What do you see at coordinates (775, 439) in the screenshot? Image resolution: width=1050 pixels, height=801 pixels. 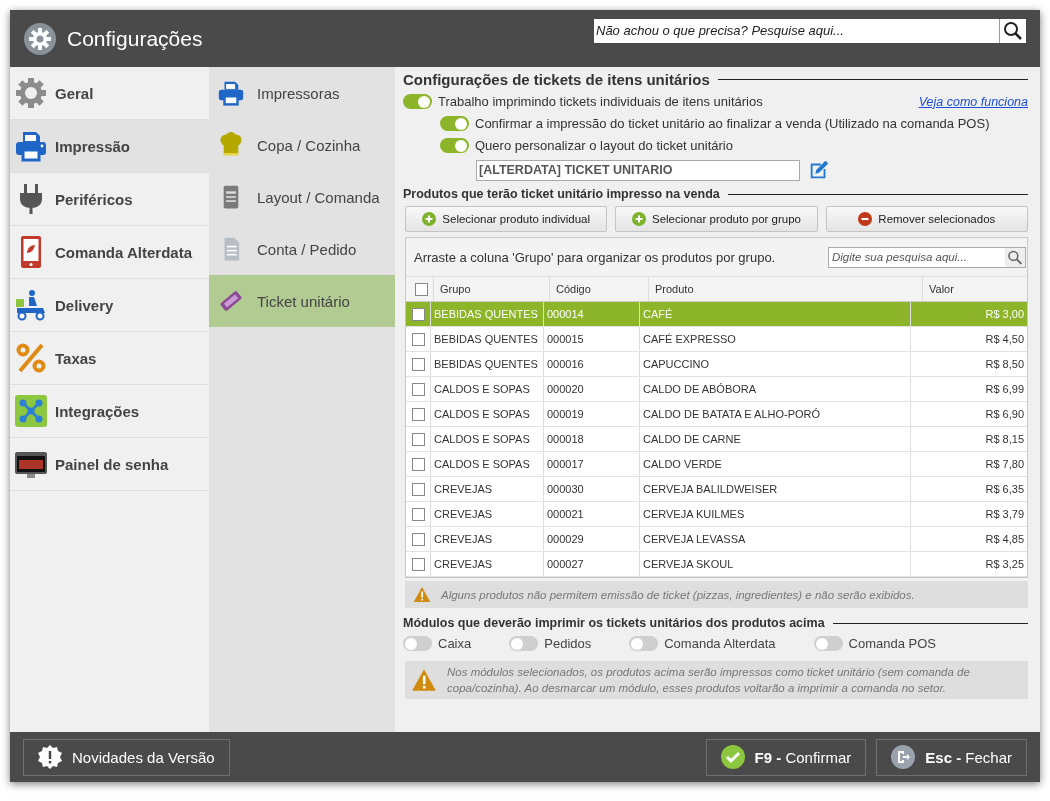 I see `table-cell: CALDO DE CARNE` at bounding box center [775, 439].